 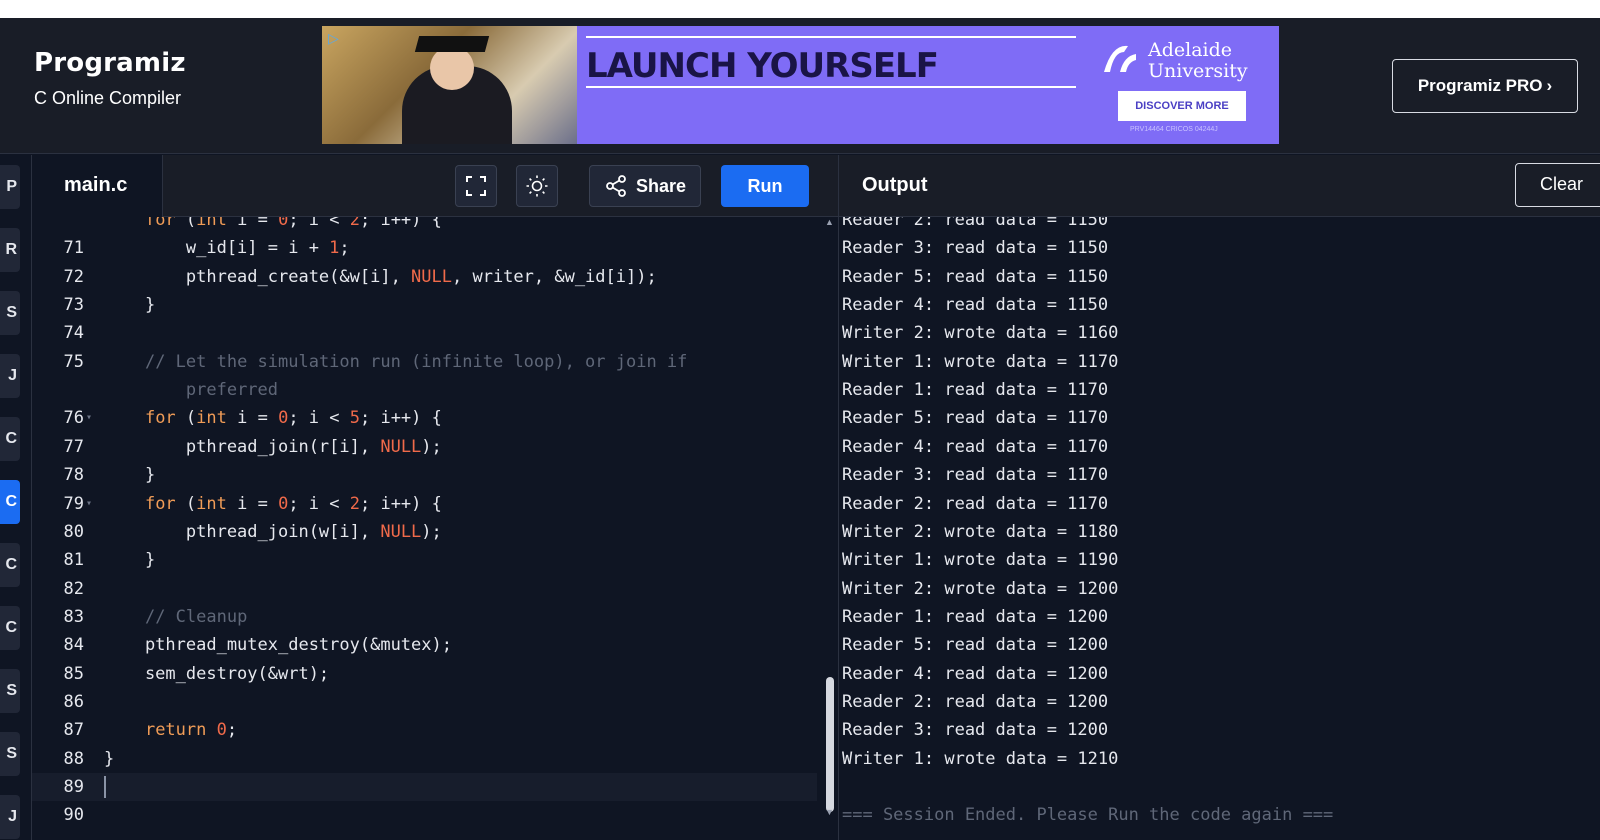 What do you see at coordinates (333, 38) in the screenshot?
I see `adchoices-icon: ▷` at bounding box center [333, 38].